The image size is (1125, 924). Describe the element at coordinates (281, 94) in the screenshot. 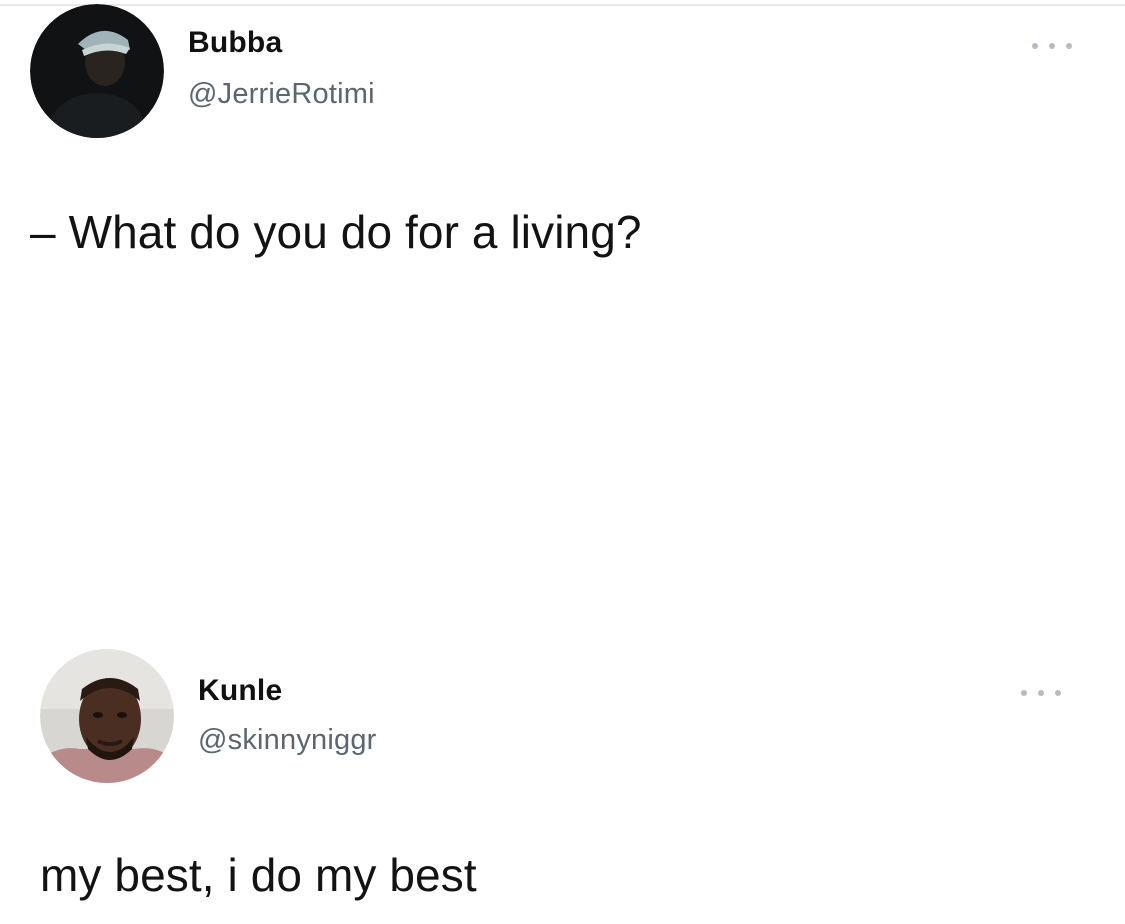

I see `user-handle: @JerrieRotimi` at that location.